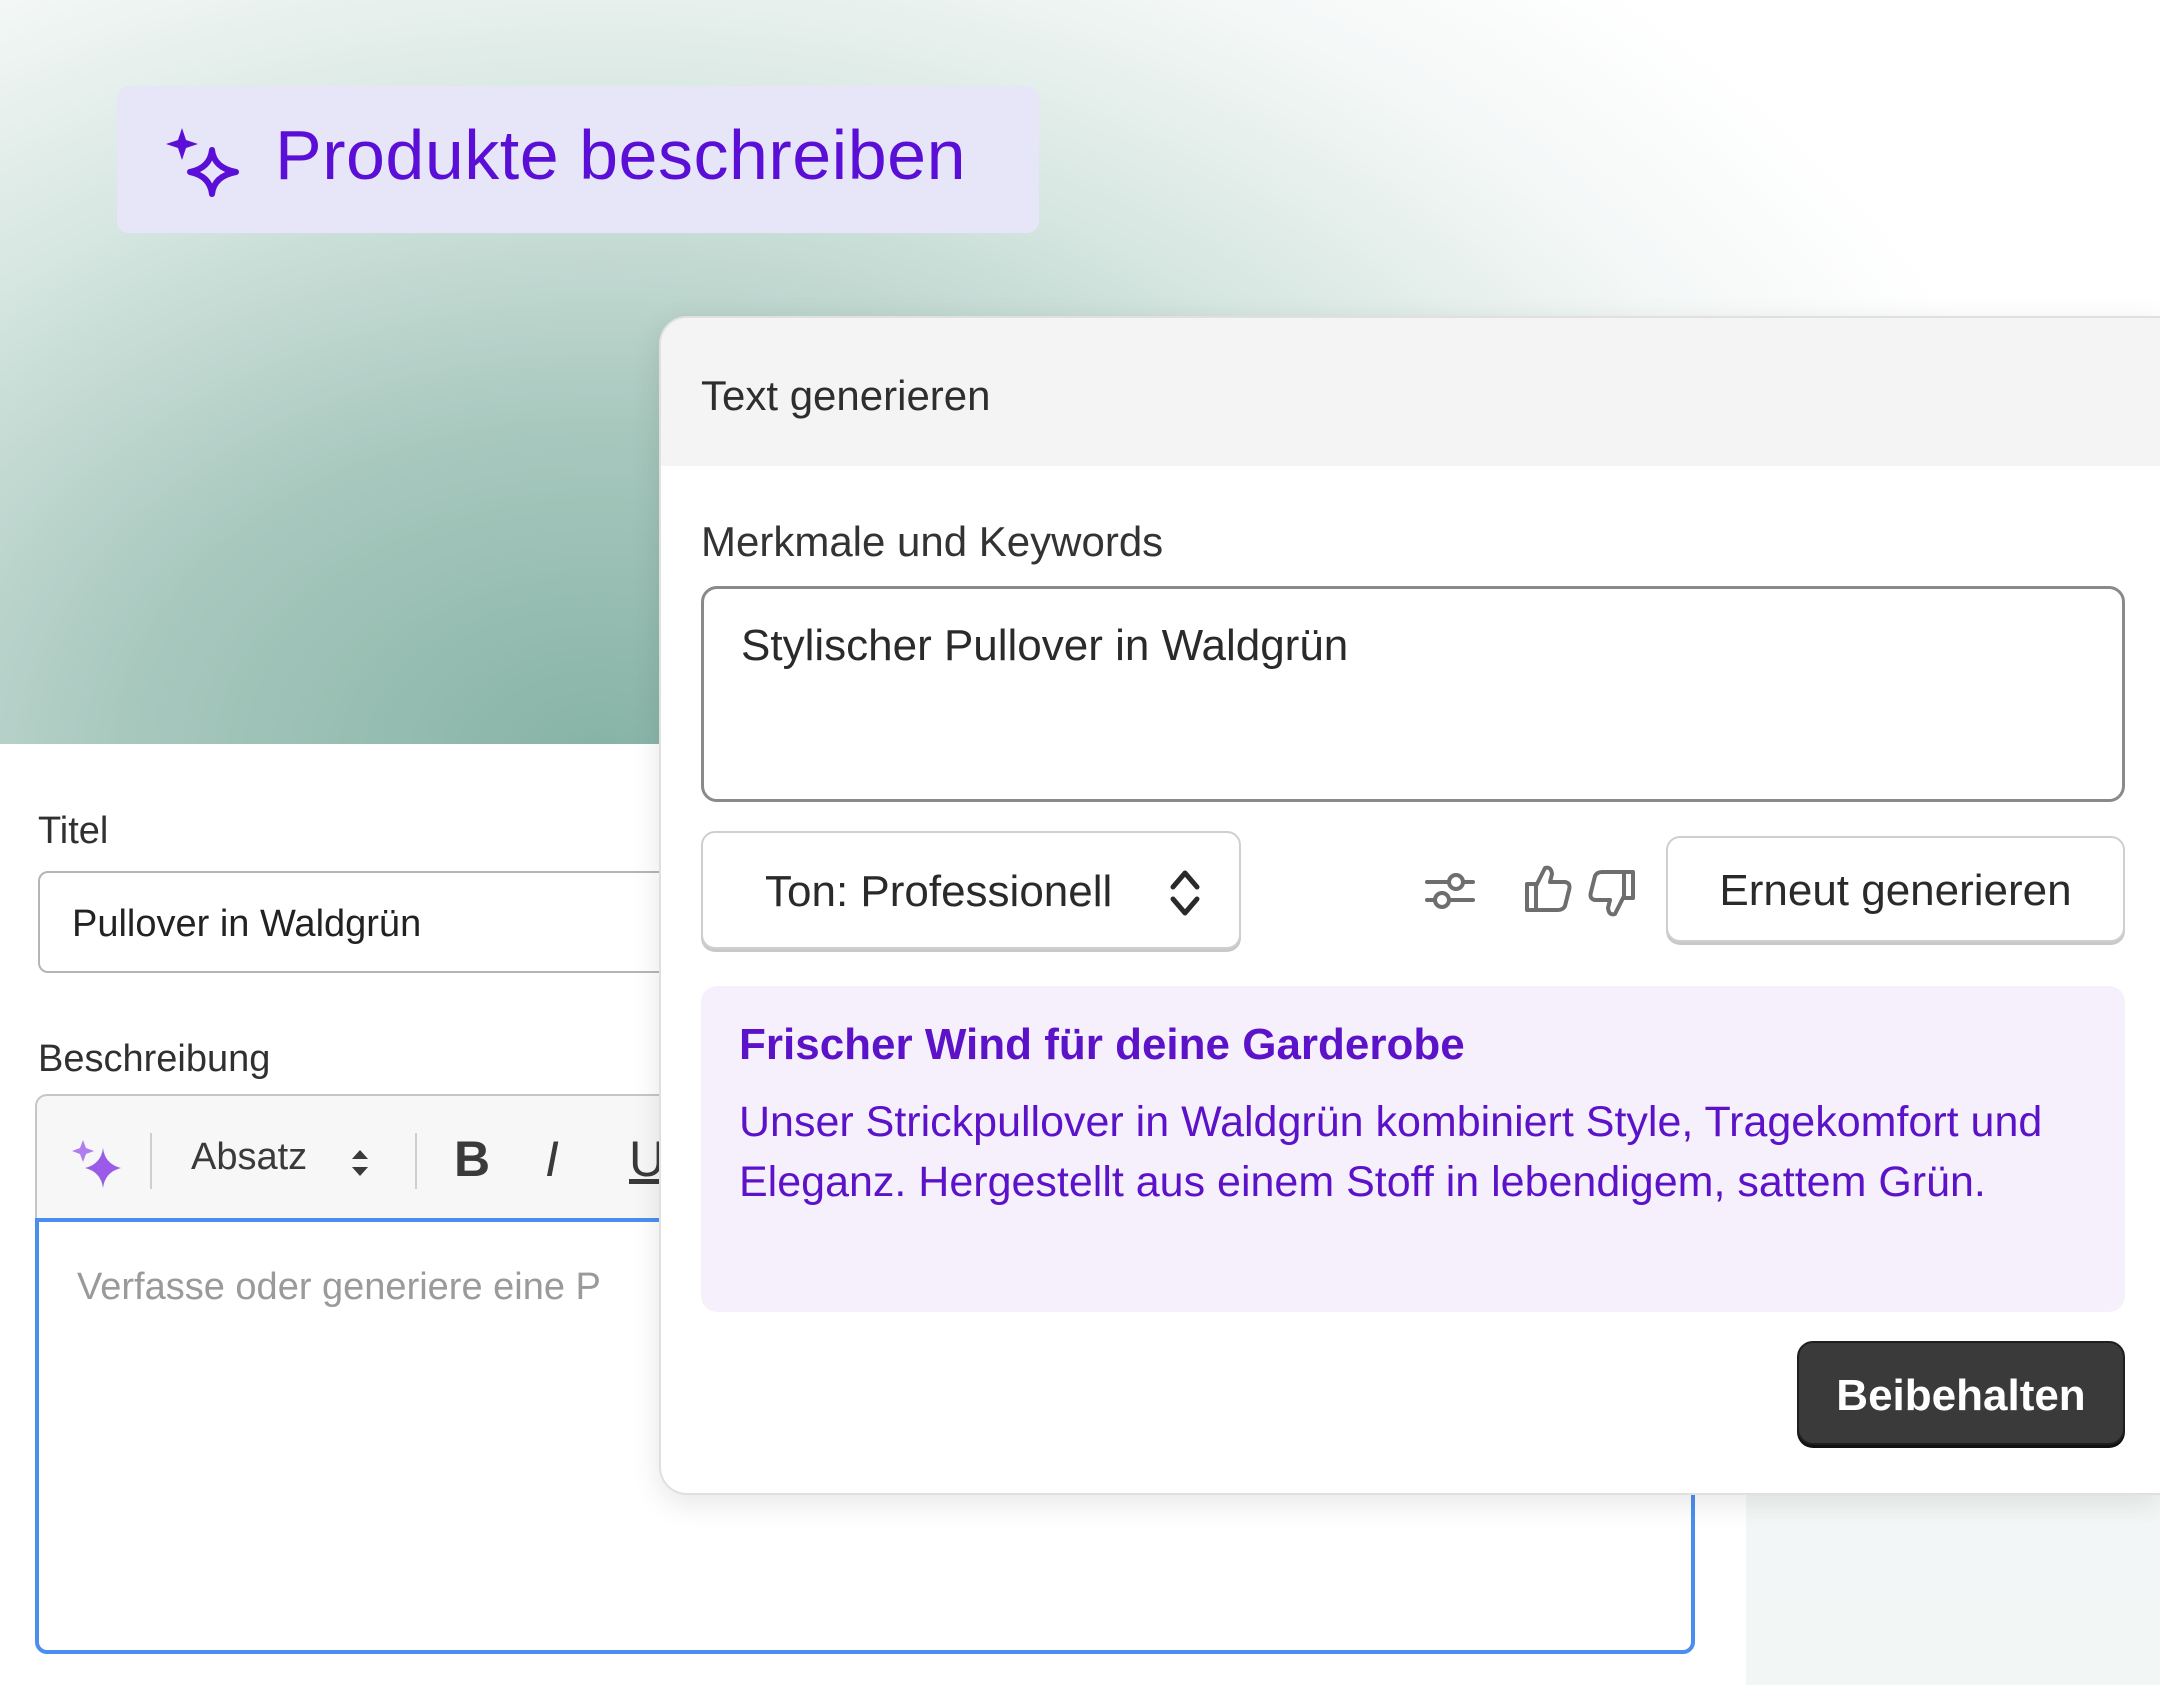 The image size is (2160, 1685). I want to click on result-title: Frischer Wind für deine Garderobe, so click(1102, 1044).